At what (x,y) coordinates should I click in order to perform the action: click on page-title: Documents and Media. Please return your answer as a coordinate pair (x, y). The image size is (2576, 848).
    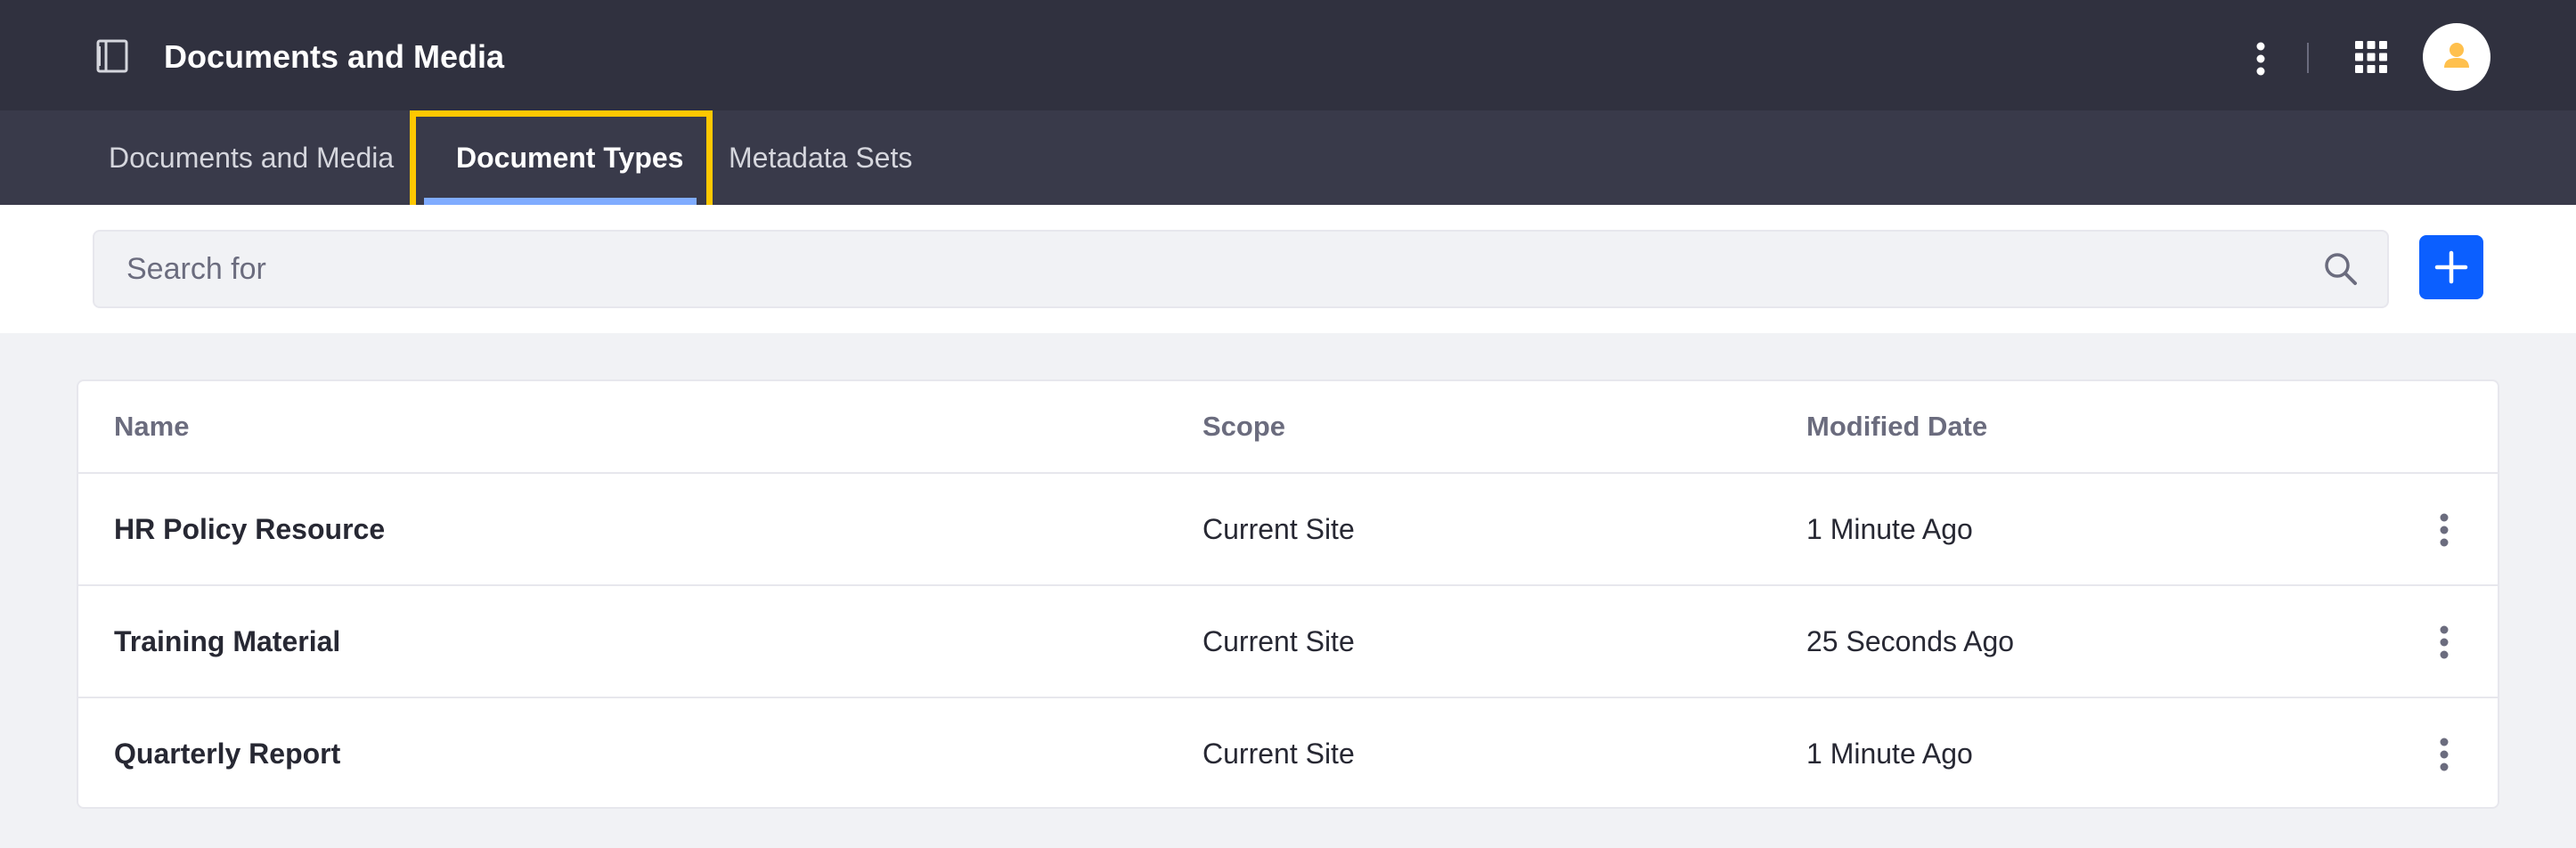
    Looking at the image, I should click on (335, 57).